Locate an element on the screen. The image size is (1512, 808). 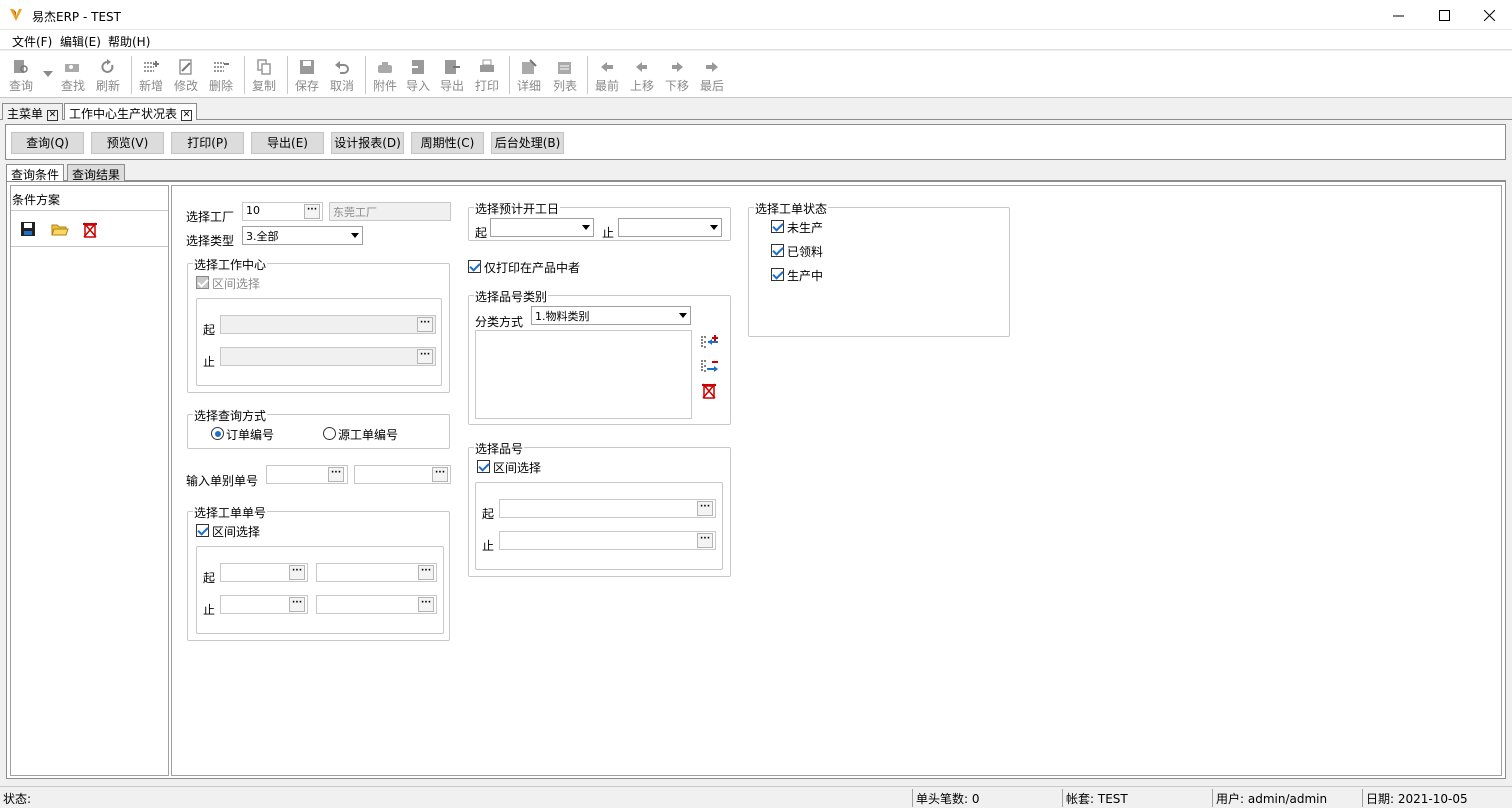
toolbar-first-button: 最前 is located at coordinates (607, 76).